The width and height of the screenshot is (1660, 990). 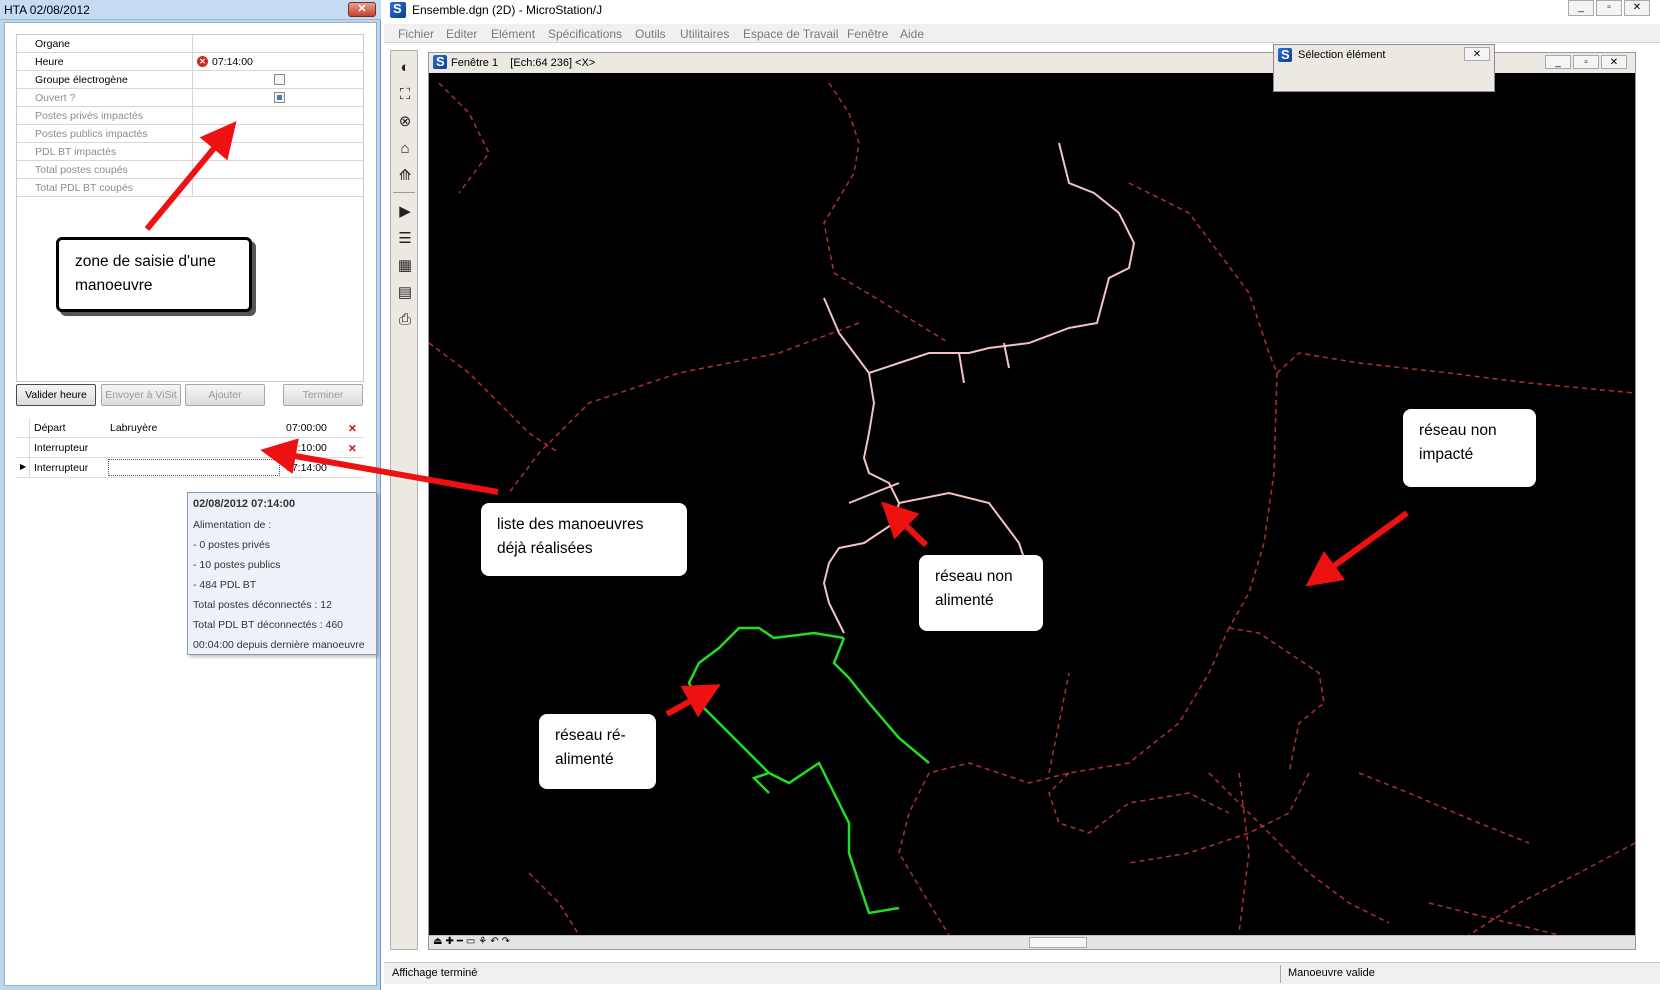 I want to click on callout-resupplied: réseau ré-alimenté, so click(x=597, y=751).